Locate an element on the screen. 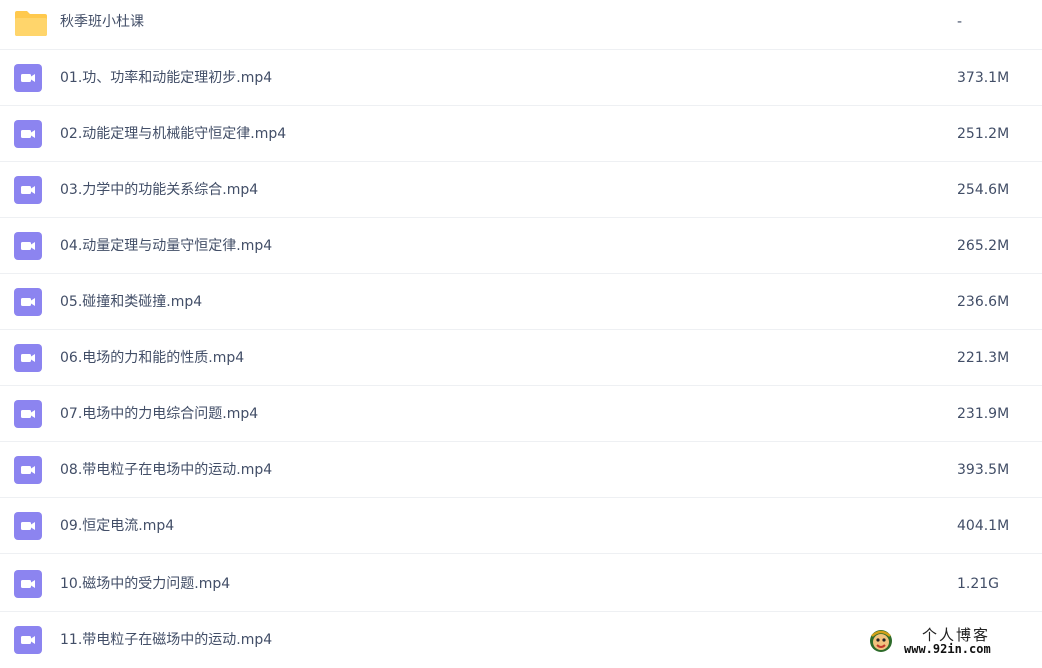 This screenshot has width=1042, height=668. list-item-video: 02.动能定理与机械能守恒定律.mp4 251.2M is located at coordinates (521, 134).